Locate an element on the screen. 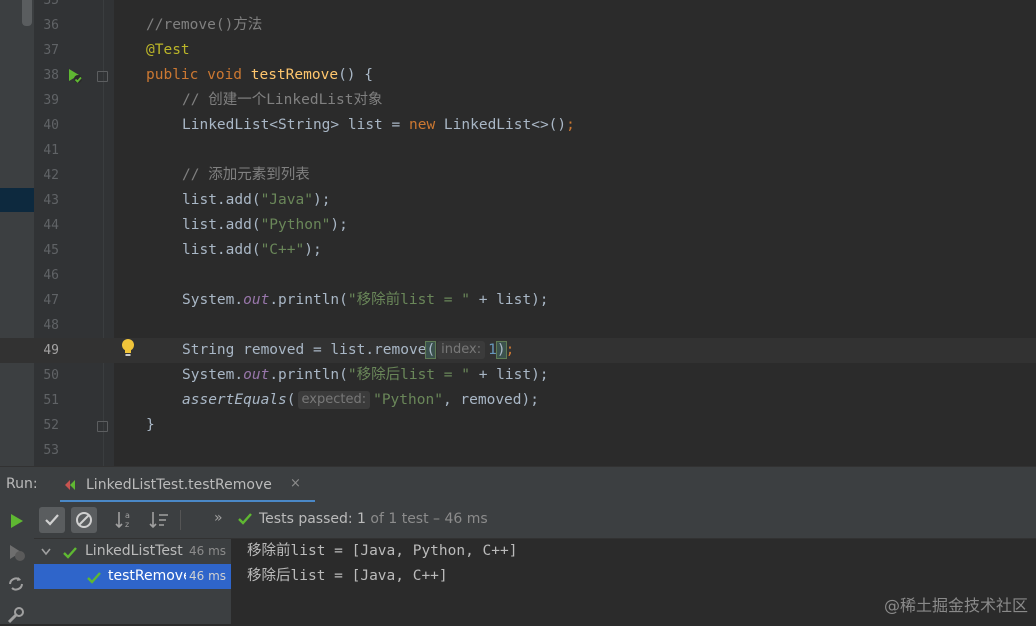 Image resolution: width=1036 pixels, height=626 pixels. line-number: 39 is located at coordinates (51, 100).